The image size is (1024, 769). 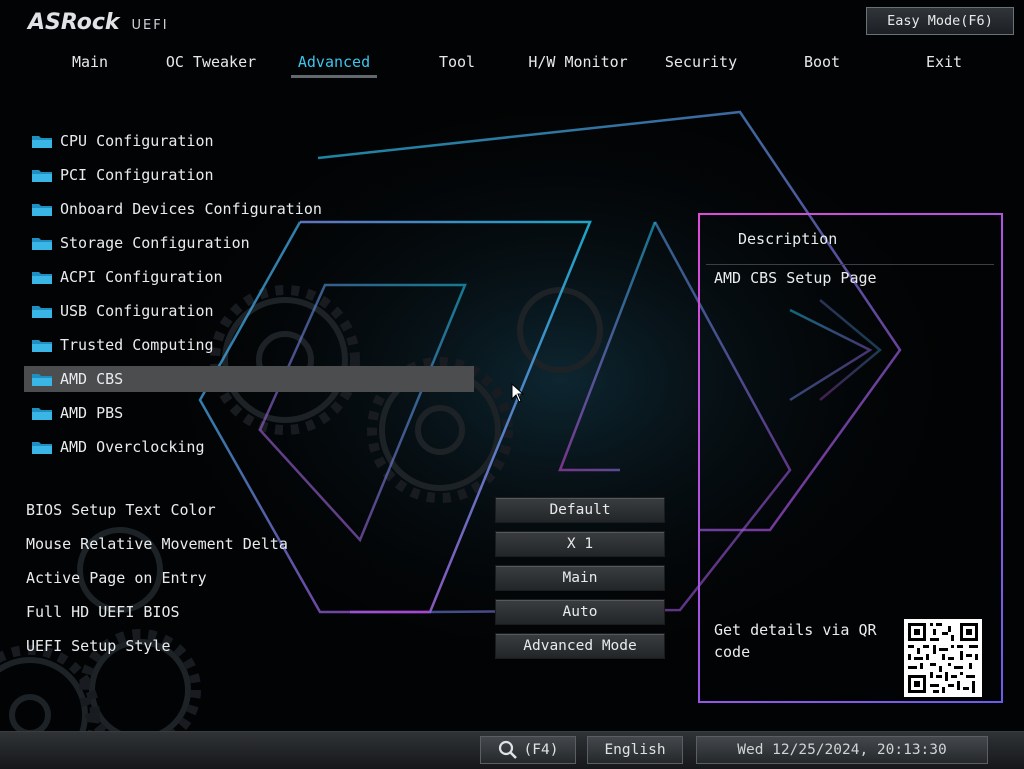 What do you see at coordinates (137, 311) in the screenshot?
I see `menu-label: USB Configuration` at bounding box center [137, 311].